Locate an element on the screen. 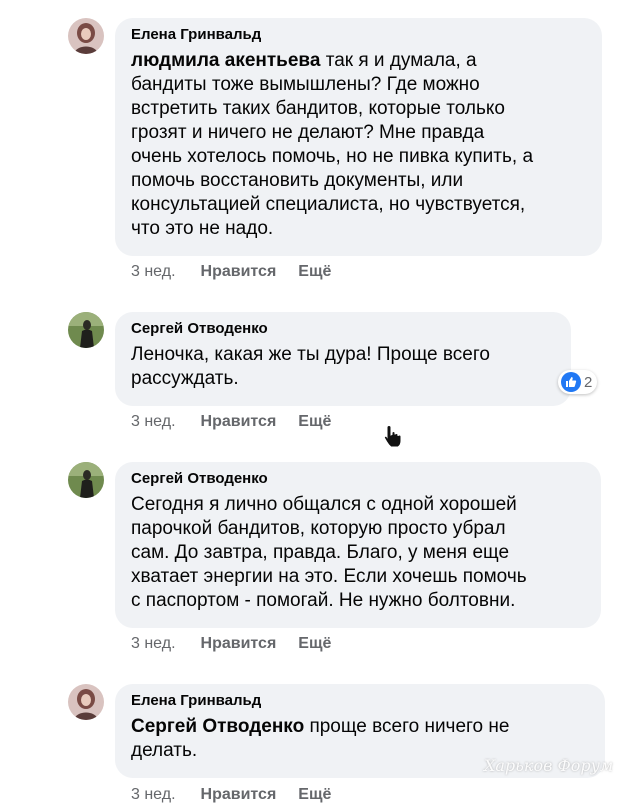 The image size is (626, 812). comment-line: парочкой бандитов, которую просто убрал is located at coordinates (318, 528).